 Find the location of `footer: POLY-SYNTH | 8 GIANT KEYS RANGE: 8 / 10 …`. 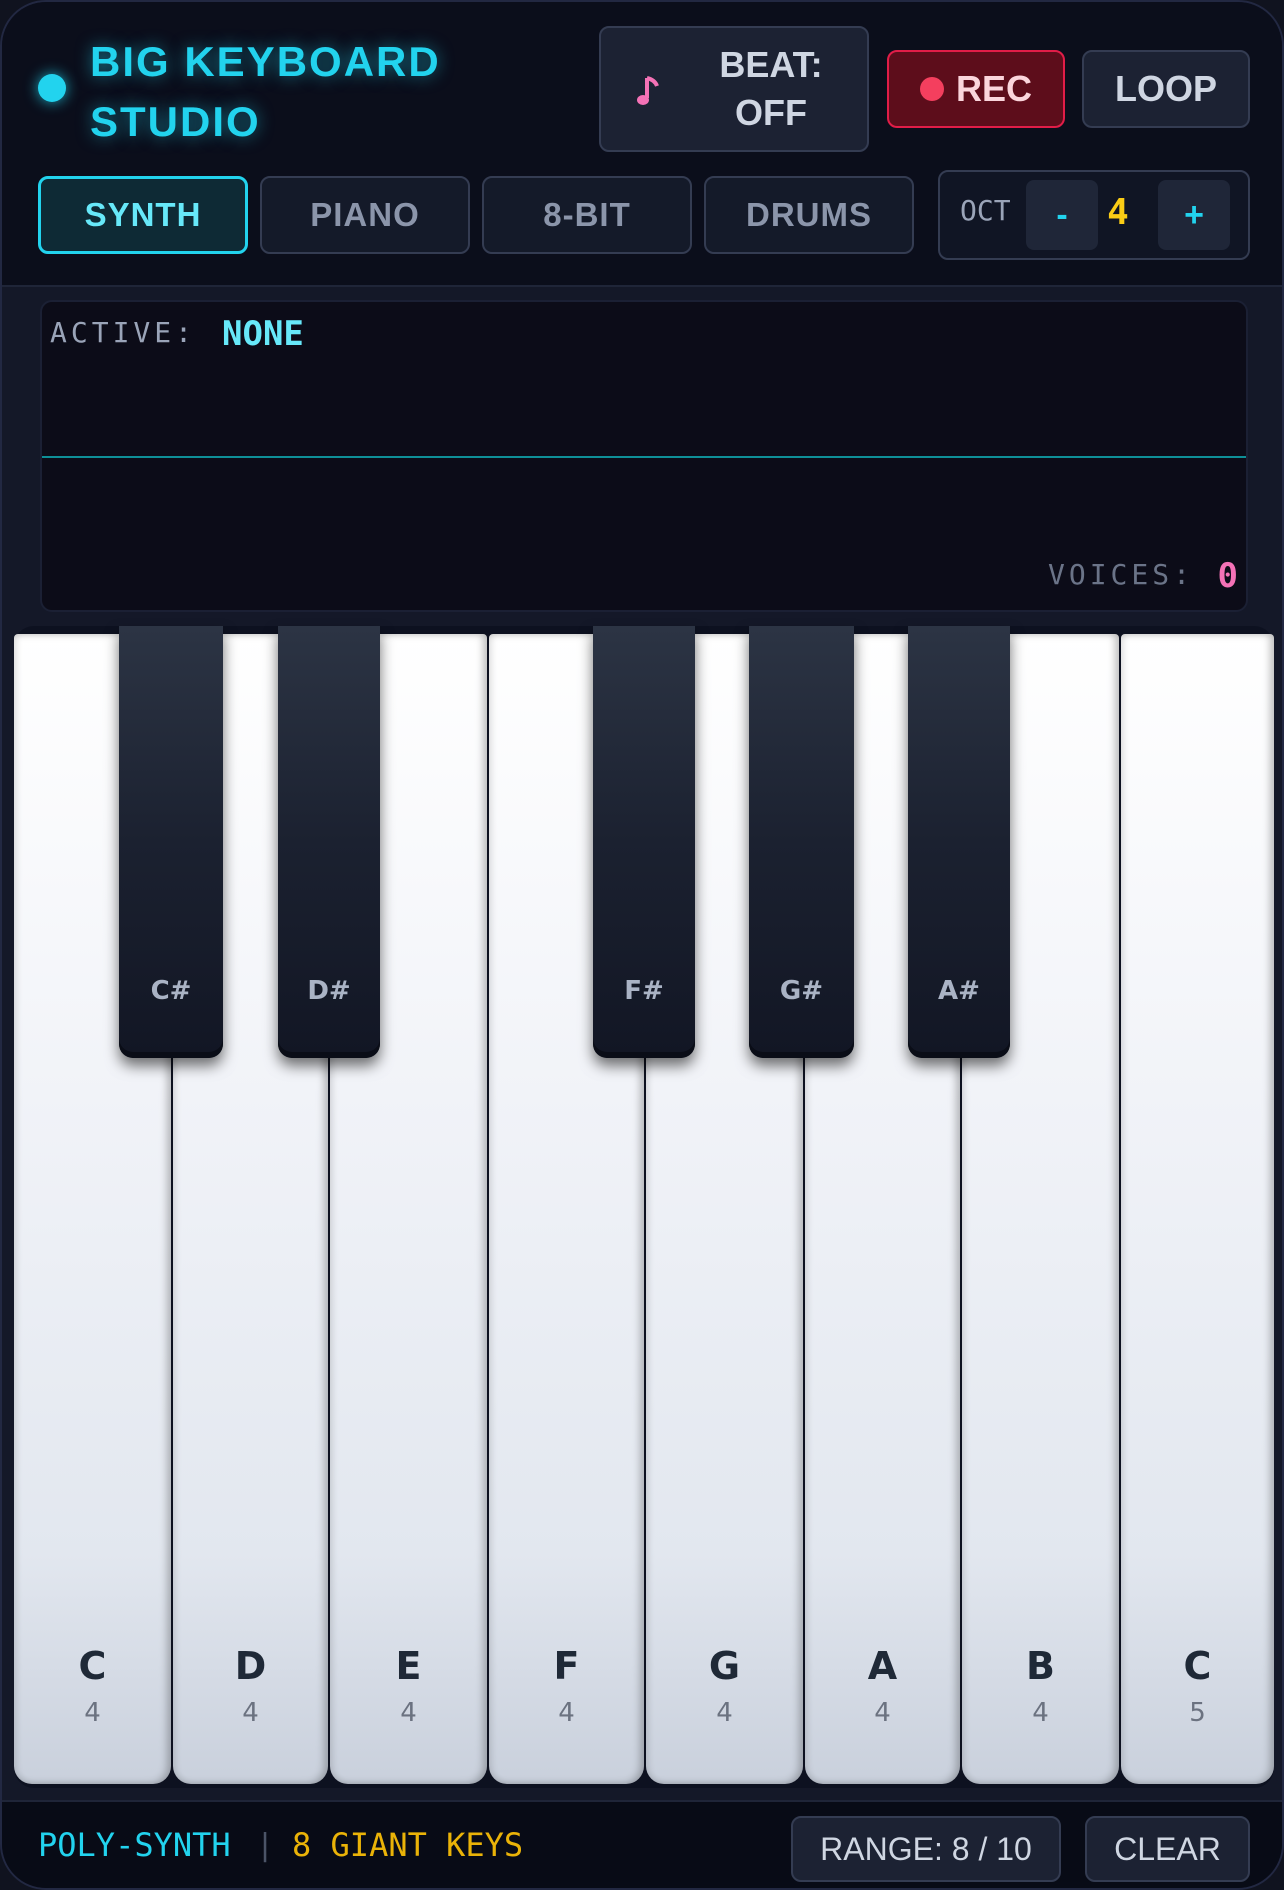

footer: POLY-SYNTH | 8 GIANT KEYS RANGE: 8 / 10 … is located at coordinates (642, 1844).